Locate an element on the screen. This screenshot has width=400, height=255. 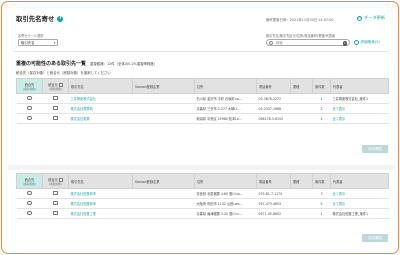
col-merge-from: 統合元 (削除対象) is located at coordinates (55, 86).